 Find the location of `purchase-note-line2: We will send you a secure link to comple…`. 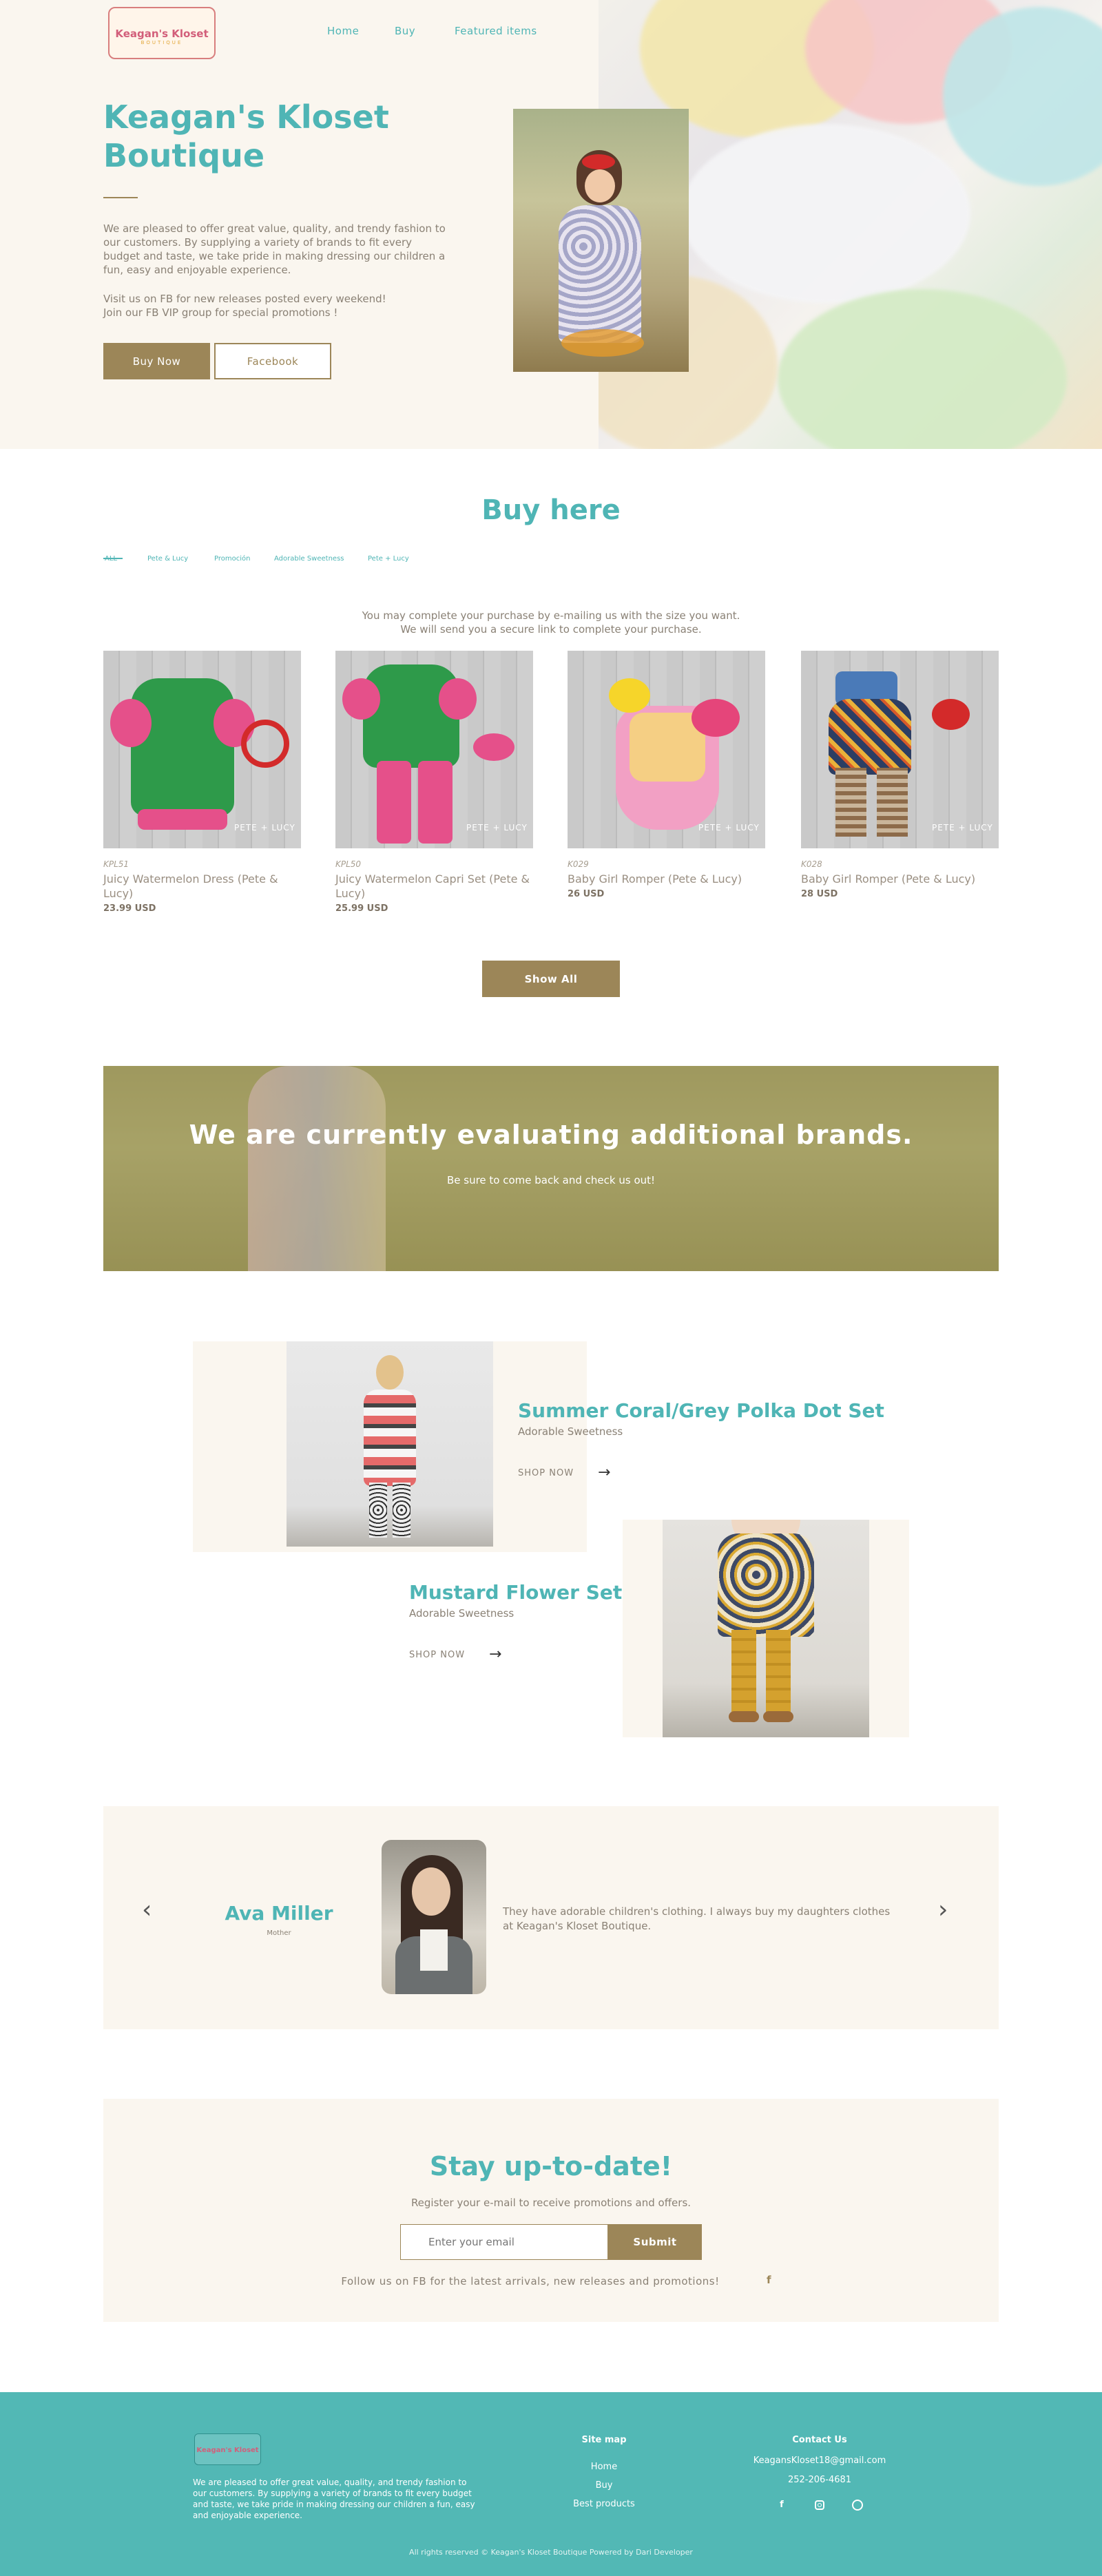

purchase-note-line2: We will send you a secure link to comple… is located at coordinates (551, 629).